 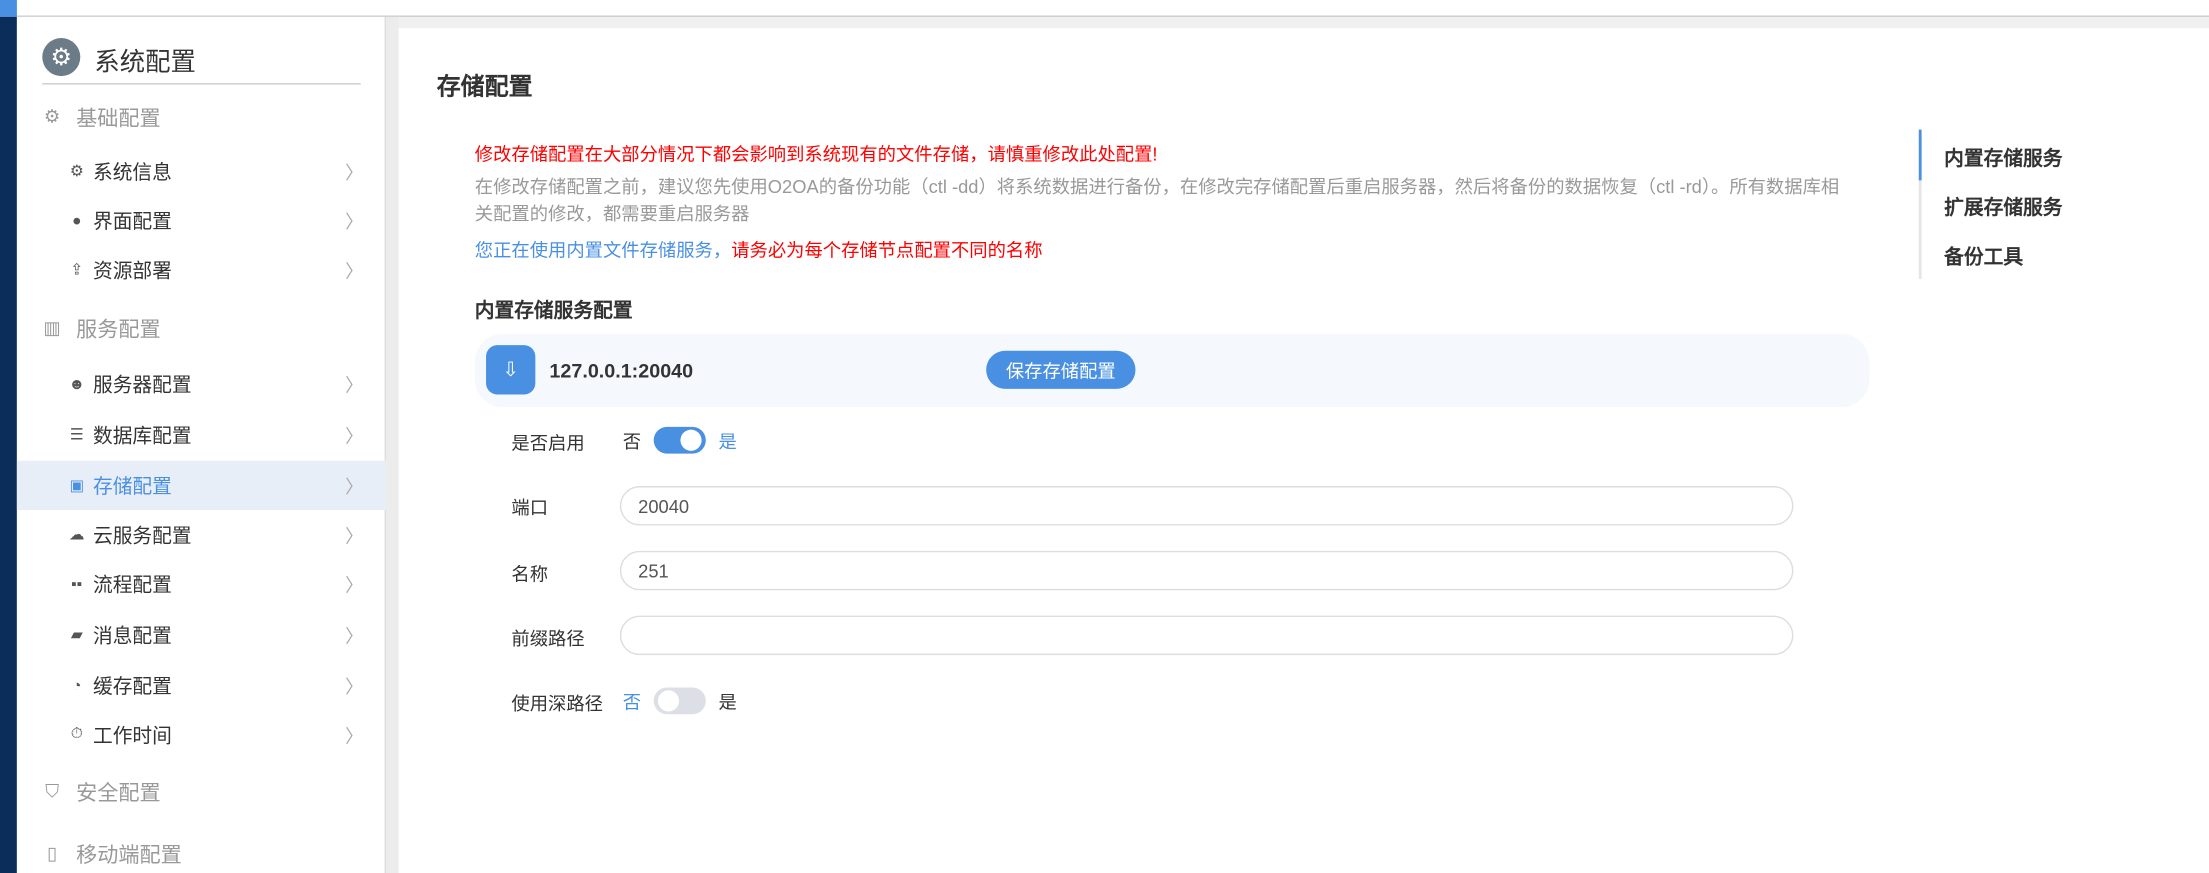 What do you see at coordinates (511, 370) in the screenshot?
I see `storage-icon: ⇩` at bounding box center [511, 370].